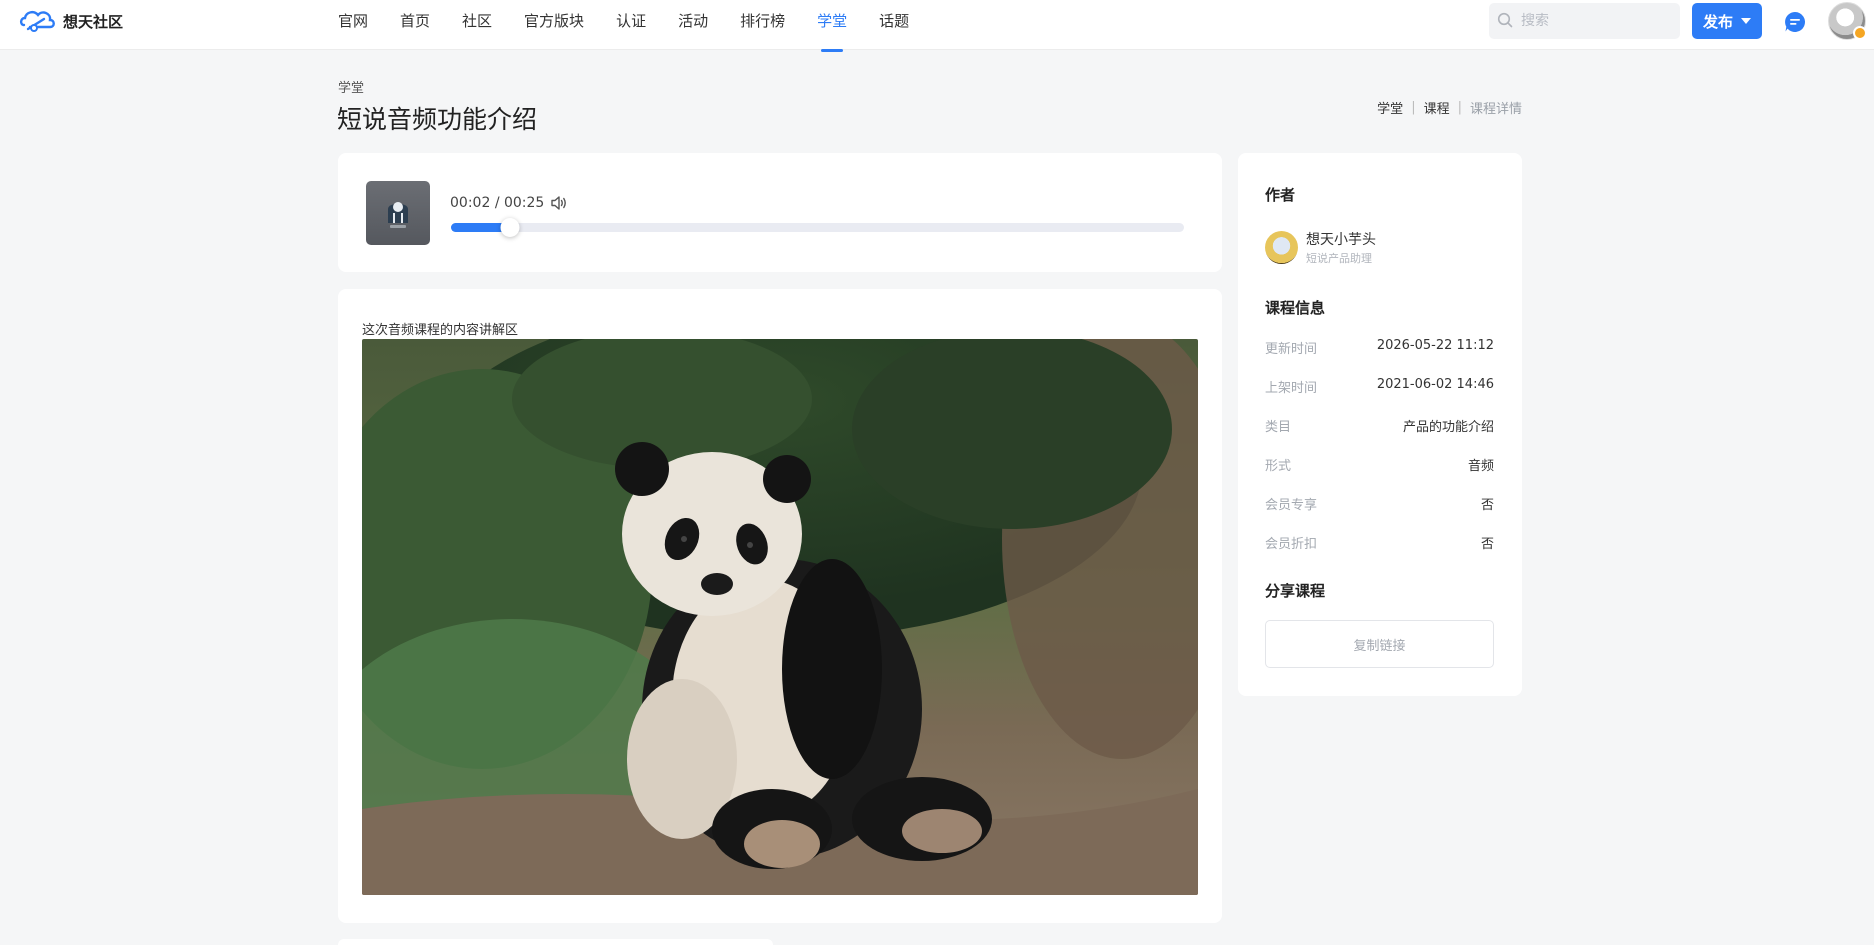 The width and height of the screenshot is (1874, 945). What do you see at coordinates (353, 25) in the screenshot?
I see `nav-item-official-site: 官网` at bounding box center [353, 25].